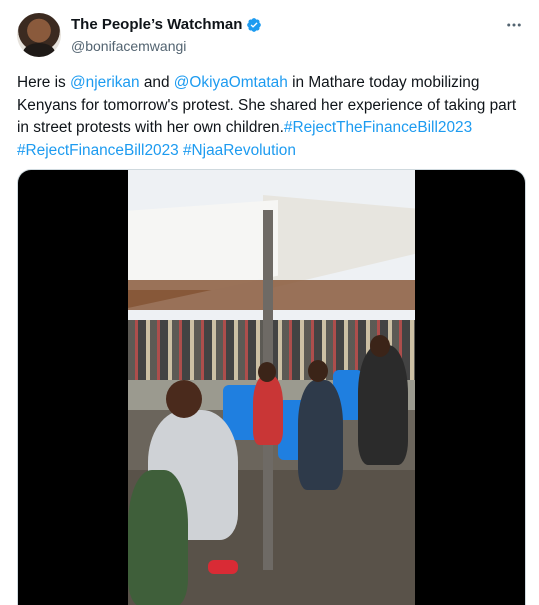 This screenshot has width=539, height=605. I want to click on more-dots-icon, so click(514, 25).